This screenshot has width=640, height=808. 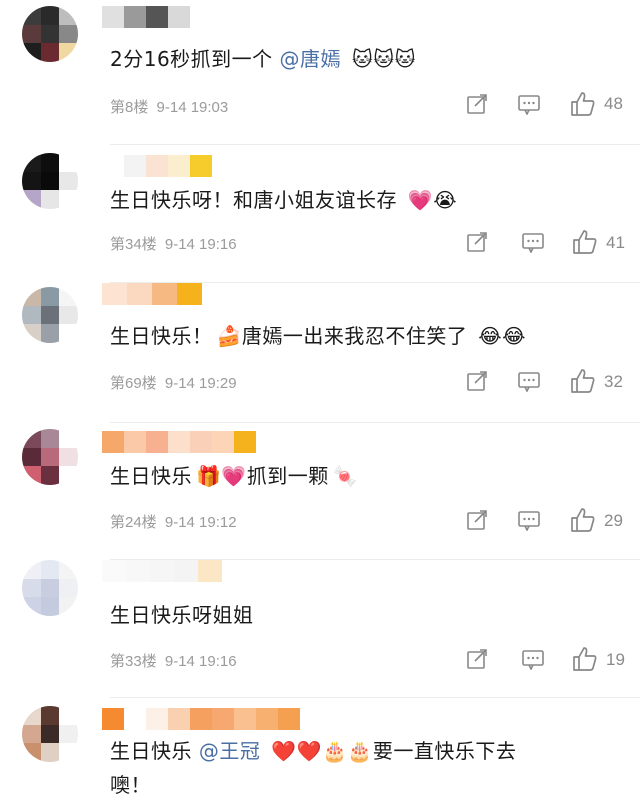 I want to click on comment-text: 生日快乐呀姐姐, so click(x=182, y=615).